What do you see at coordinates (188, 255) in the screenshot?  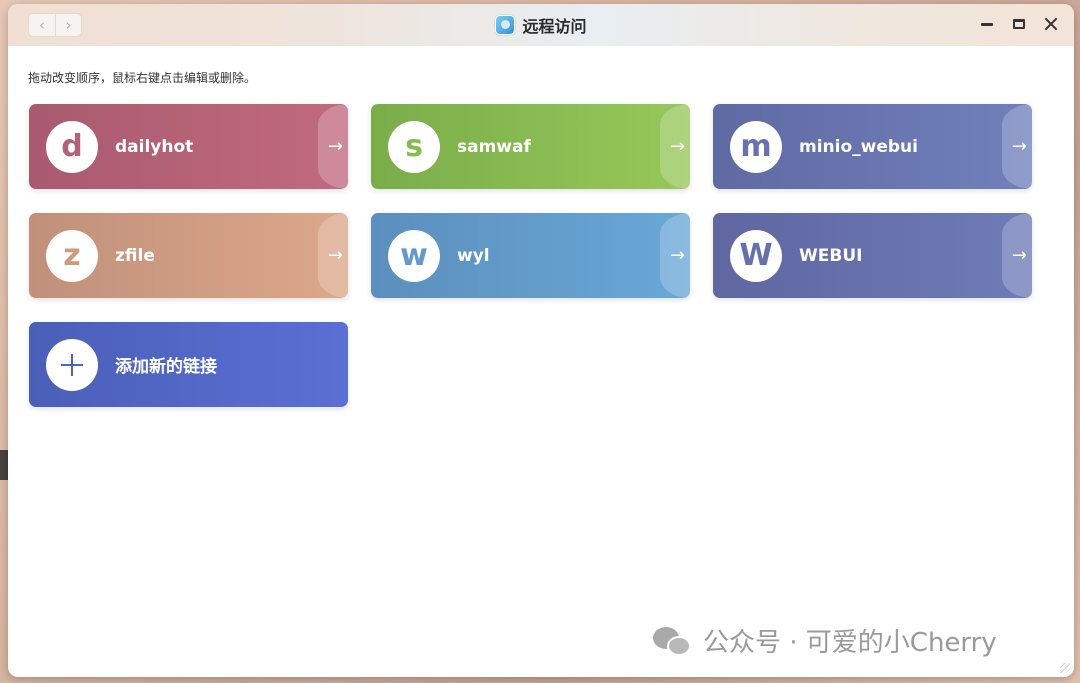 I see `link-card-zfile: z zfile →` at bounding box center [188, 255].